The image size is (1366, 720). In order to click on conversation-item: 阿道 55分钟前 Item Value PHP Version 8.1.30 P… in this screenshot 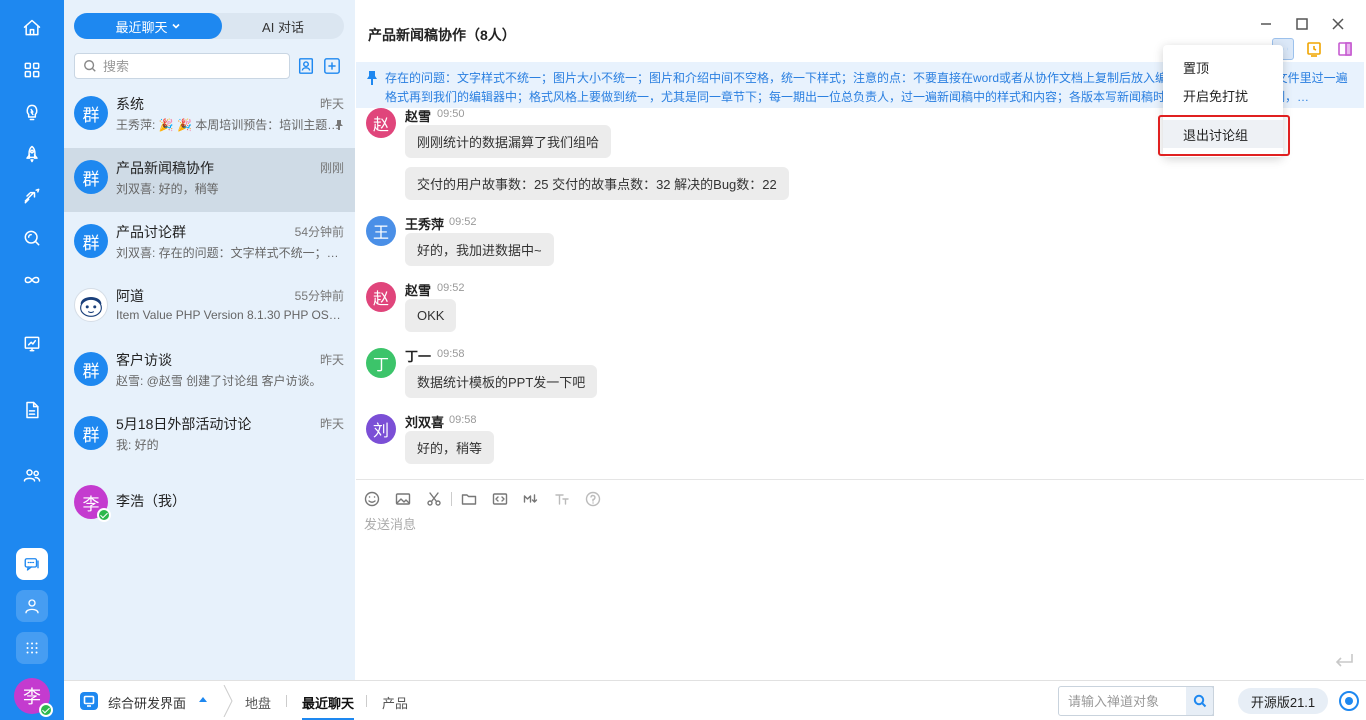, I will do `click(209, 308)`.